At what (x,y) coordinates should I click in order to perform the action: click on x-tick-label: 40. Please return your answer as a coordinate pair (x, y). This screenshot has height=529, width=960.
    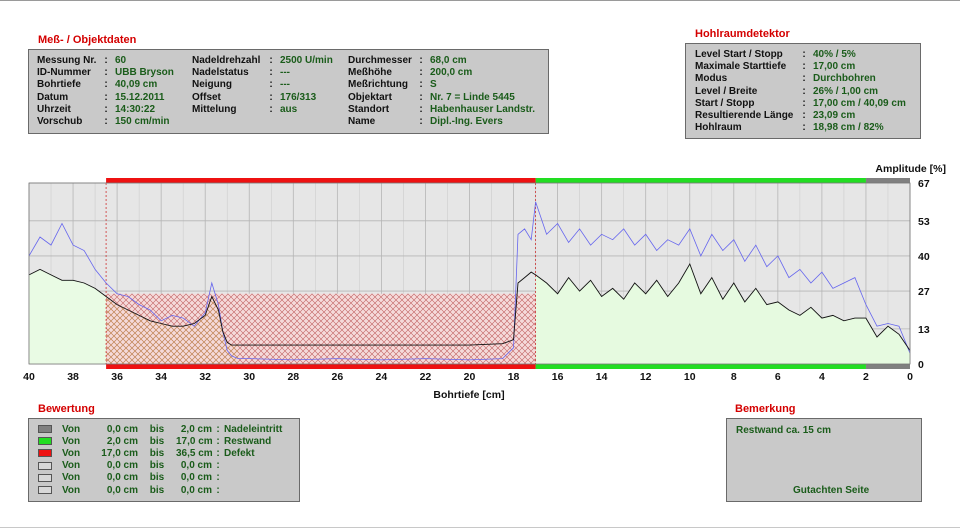
    Looking at the image, I should click on (29, 377).